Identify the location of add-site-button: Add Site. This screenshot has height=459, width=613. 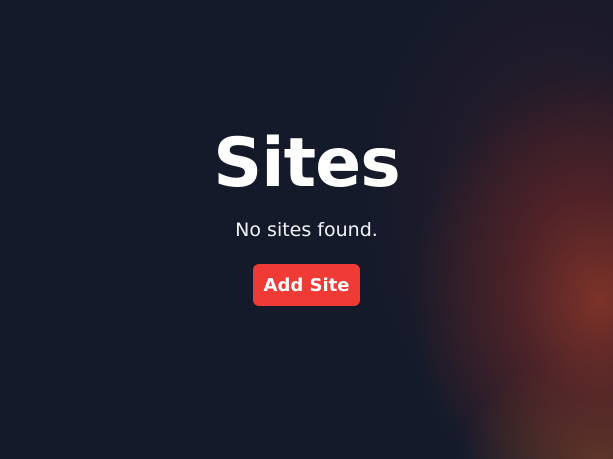
(306, 285).